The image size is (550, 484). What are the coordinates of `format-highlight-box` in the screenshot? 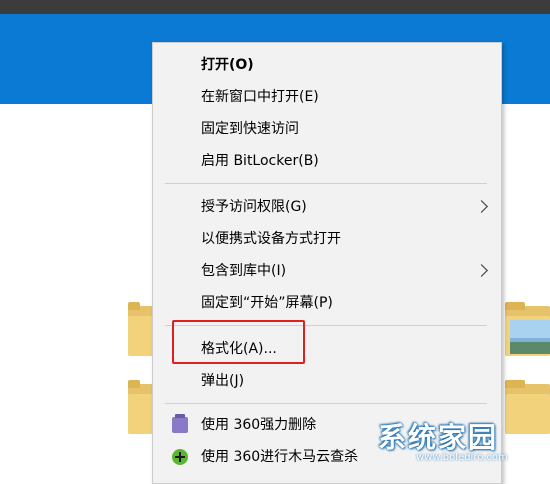 It's located at (238, 342).